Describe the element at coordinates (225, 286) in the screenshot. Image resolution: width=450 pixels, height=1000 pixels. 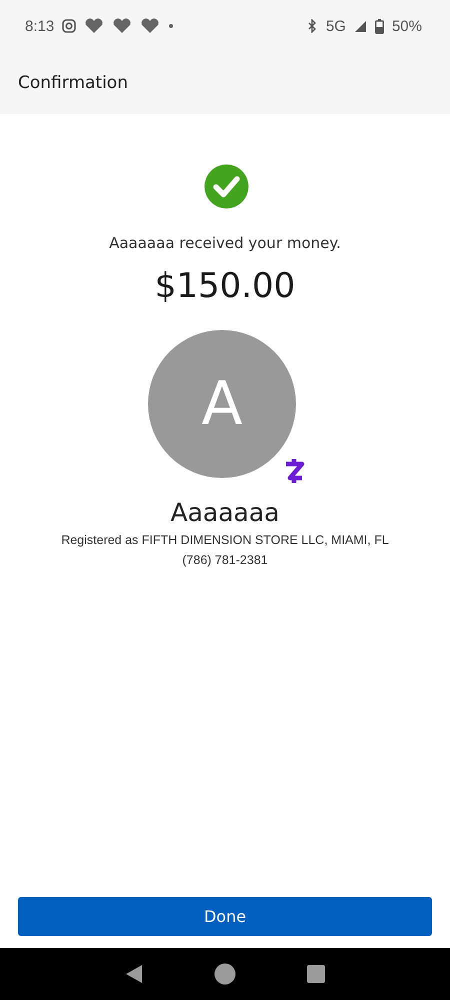
I see `amount: $150.00` at that location.